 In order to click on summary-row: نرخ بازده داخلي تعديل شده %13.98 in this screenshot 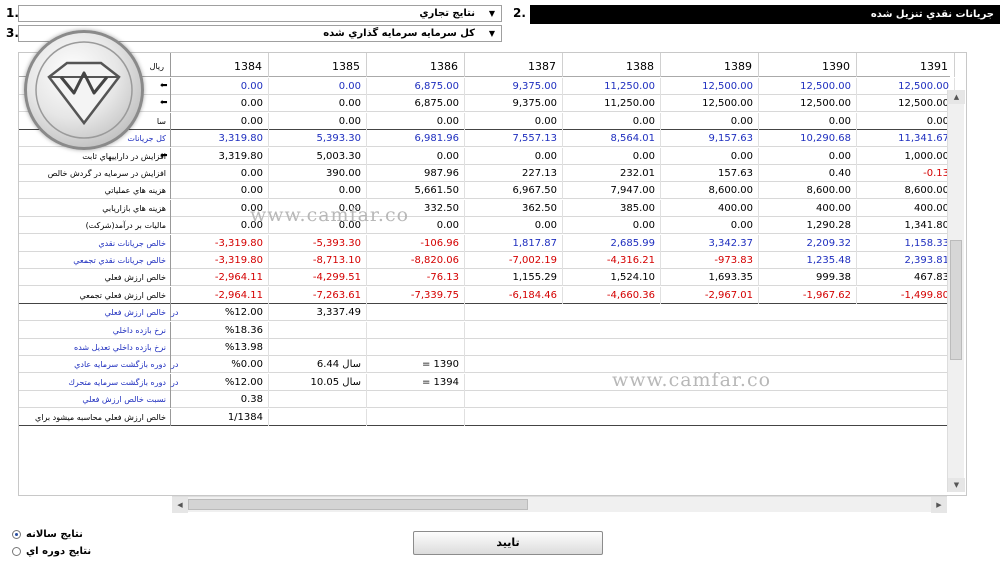, I will do `click(484, 347)`.